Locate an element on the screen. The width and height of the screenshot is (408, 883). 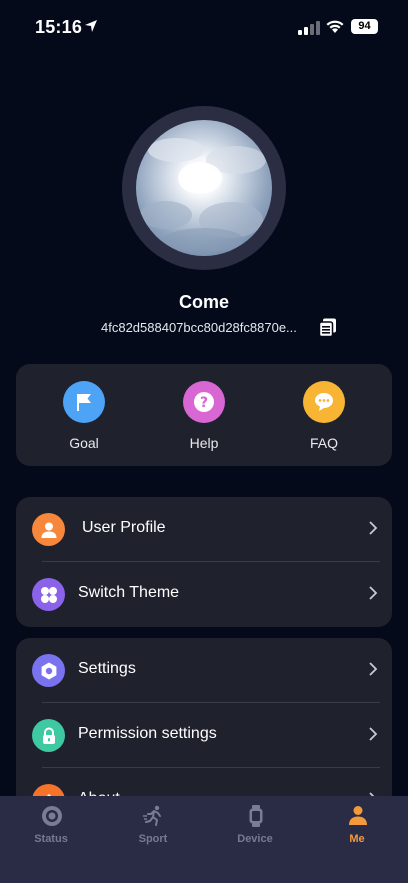
avatar is located at coordinates (204, 188).